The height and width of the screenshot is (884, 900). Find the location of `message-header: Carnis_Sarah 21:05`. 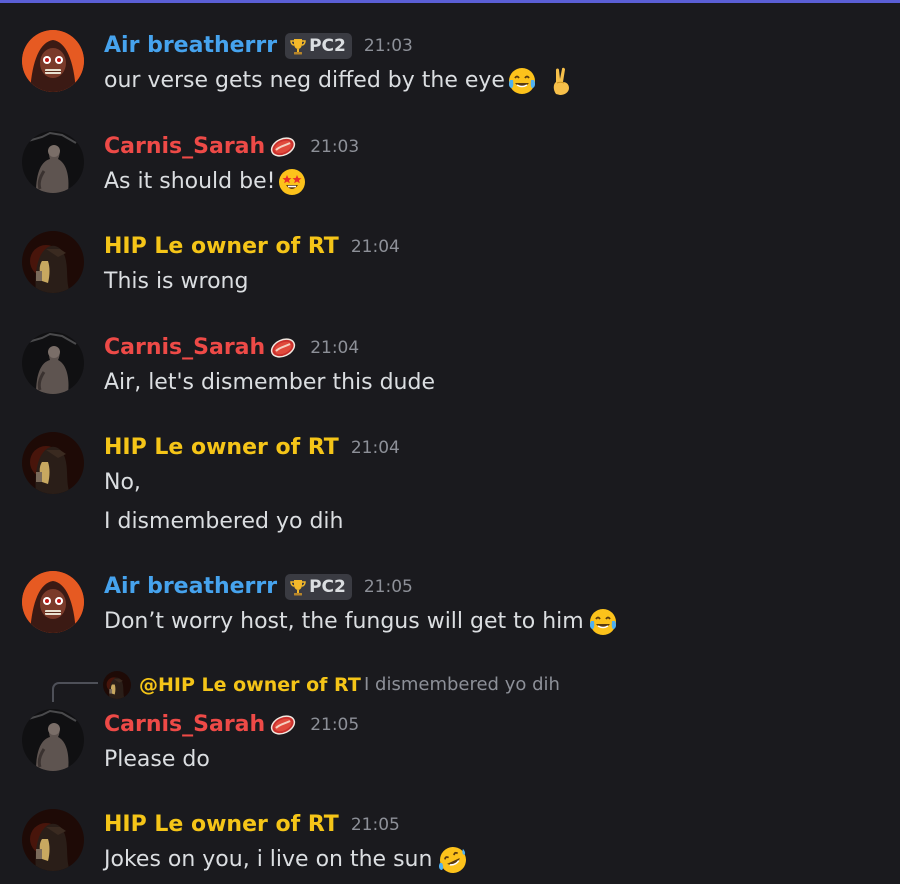

message-header: Carnis_Sarah 21:05 is located at coordinates (231, 725).